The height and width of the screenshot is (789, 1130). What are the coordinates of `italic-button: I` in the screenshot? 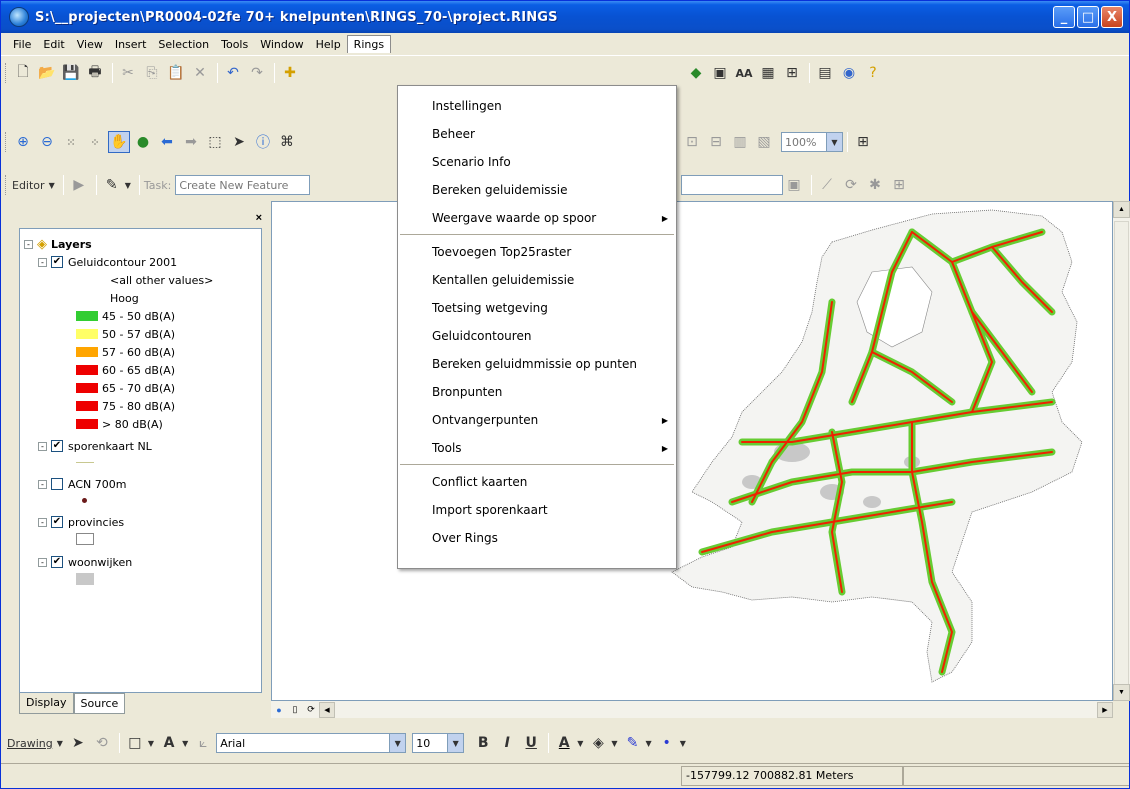 It's located at (507, 743).